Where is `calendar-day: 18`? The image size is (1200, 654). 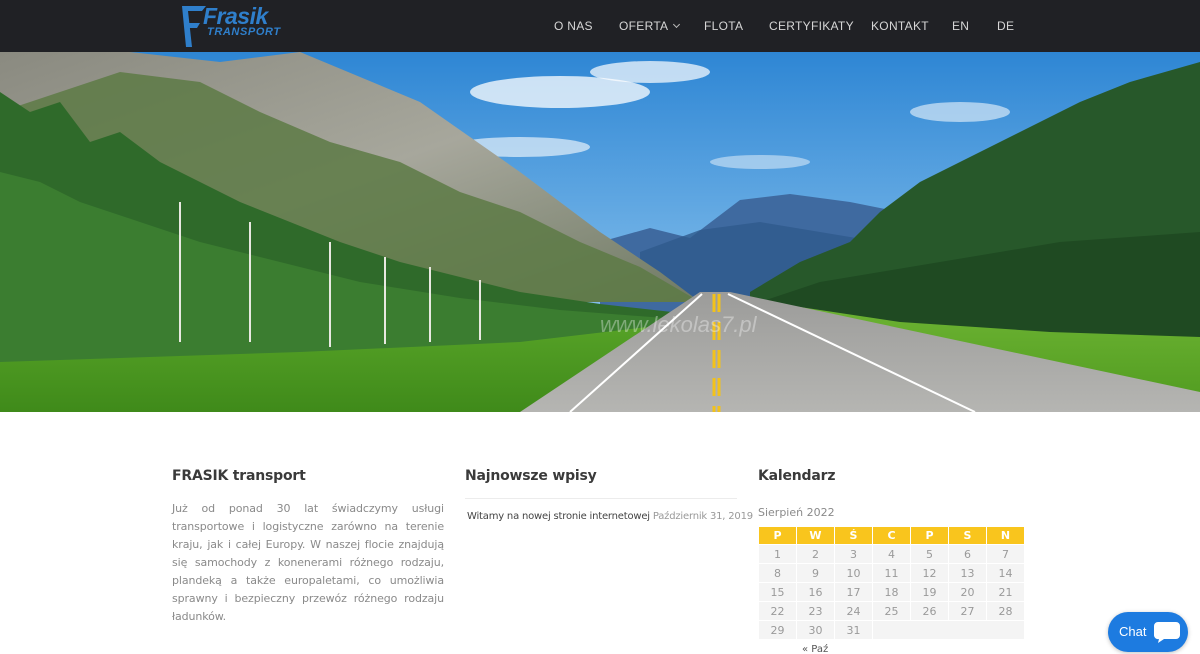 calendar-day: 18 is located at coordinates (891, 592).